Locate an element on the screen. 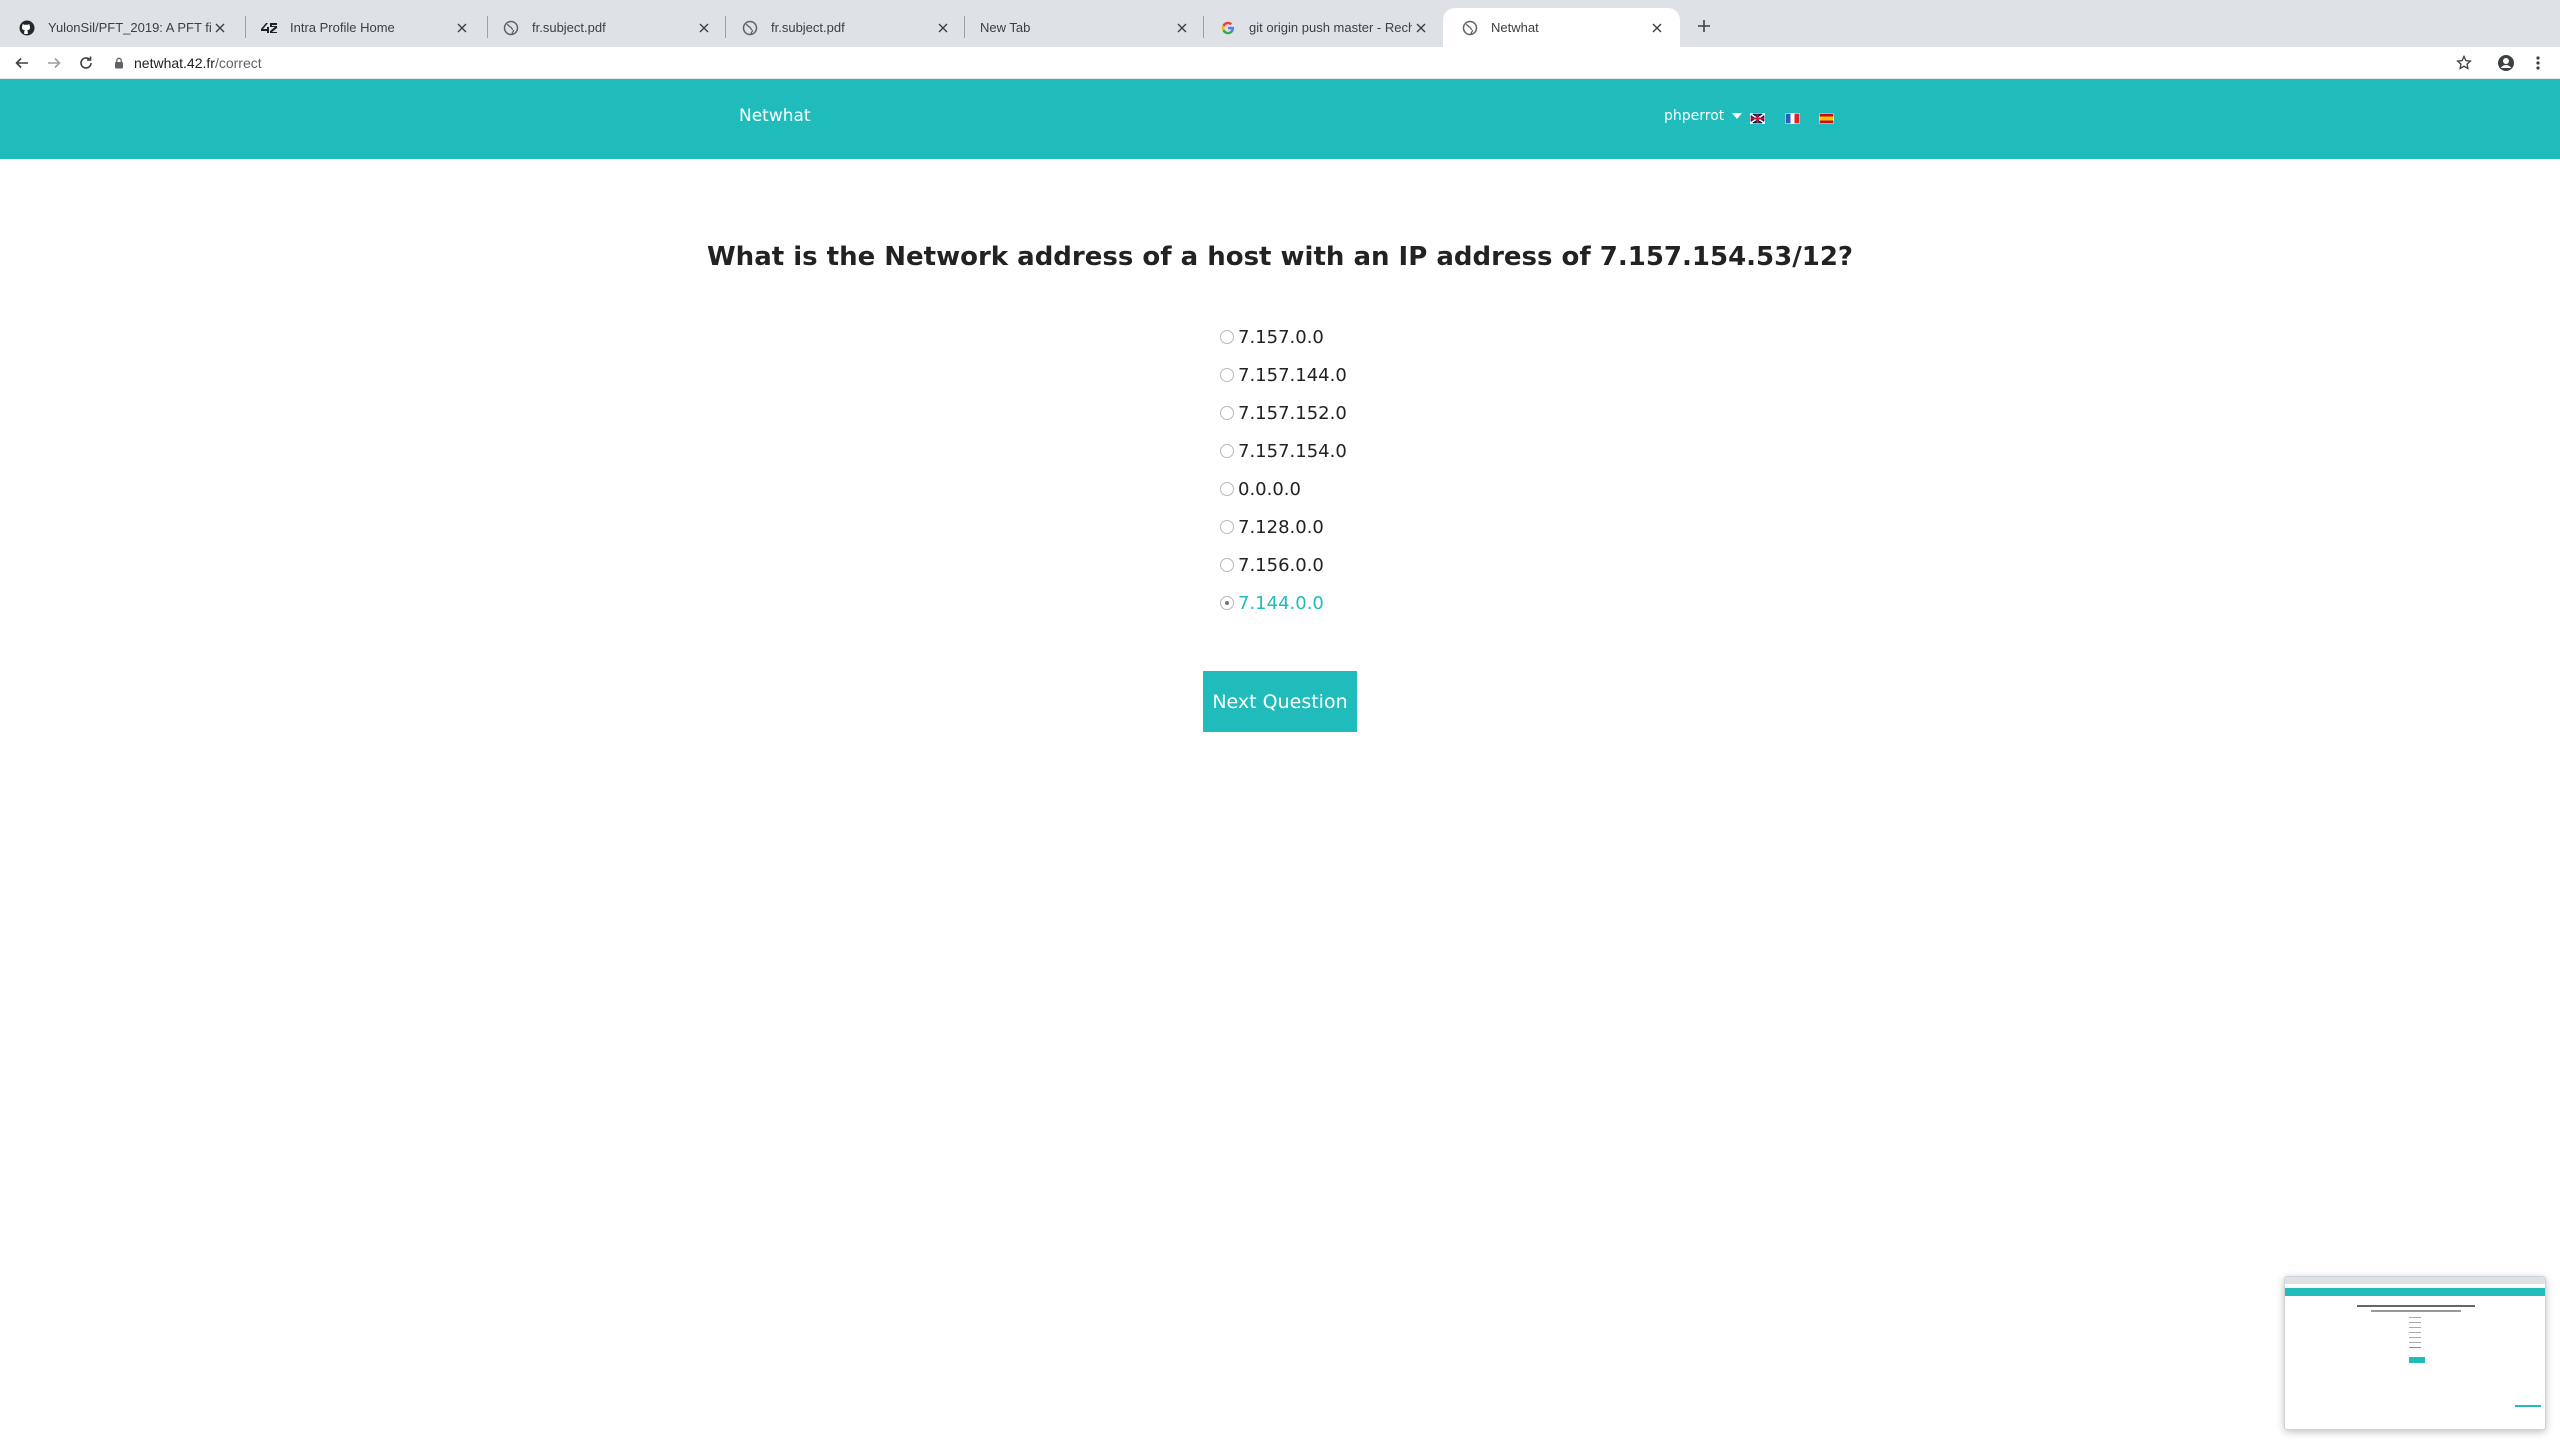  answer-option: 7.128.0.0 is located at coordinates (1283, 527).